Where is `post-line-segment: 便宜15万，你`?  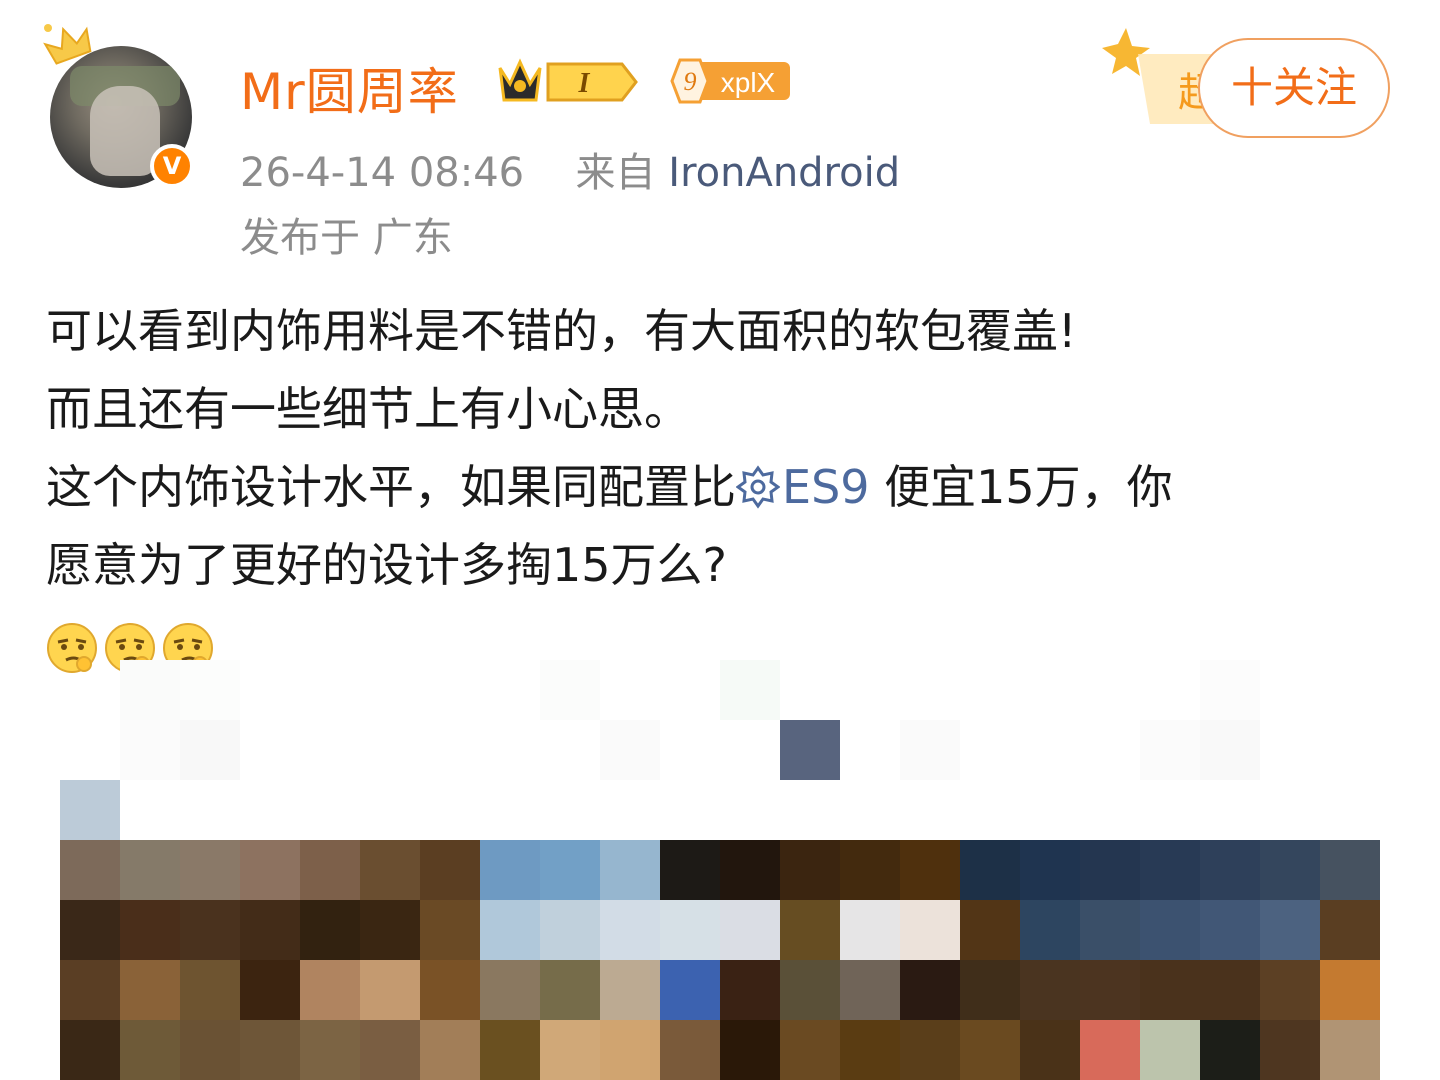 post-line-segment: 便宜15万，你 is located at coordinates (1021, 487).